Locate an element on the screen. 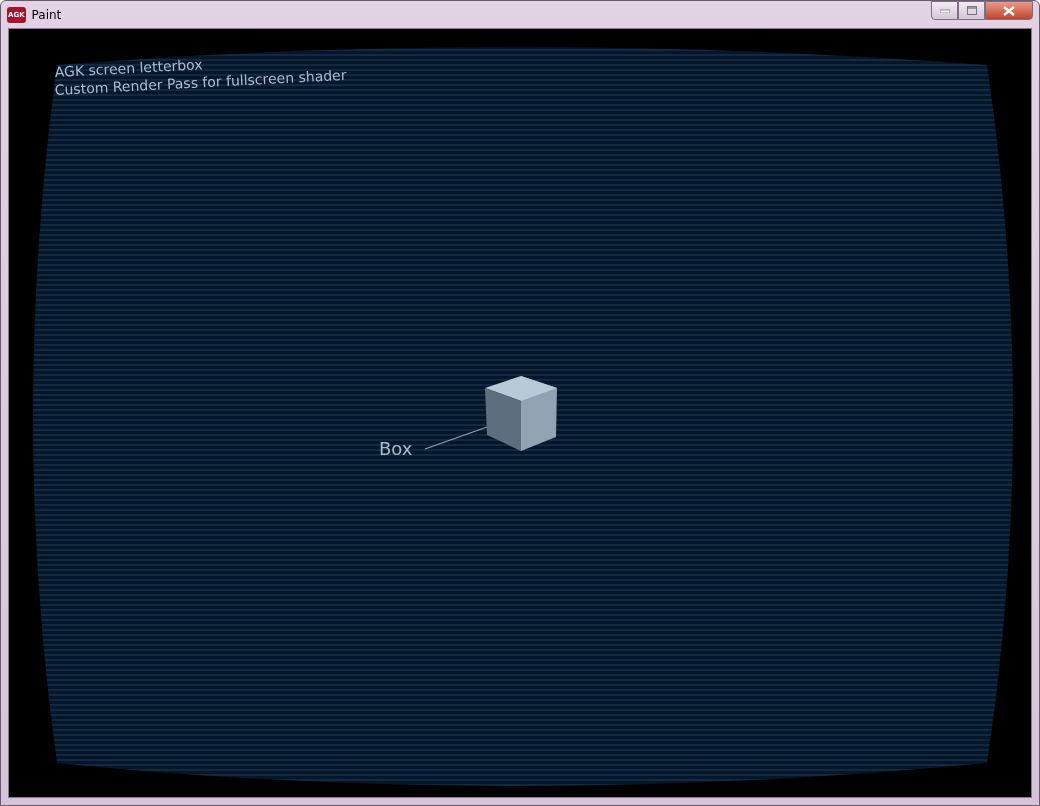 Image resolution: width=1040 pixels, height=806 pixels. maximize-icon is located at coordinates (971, 10).